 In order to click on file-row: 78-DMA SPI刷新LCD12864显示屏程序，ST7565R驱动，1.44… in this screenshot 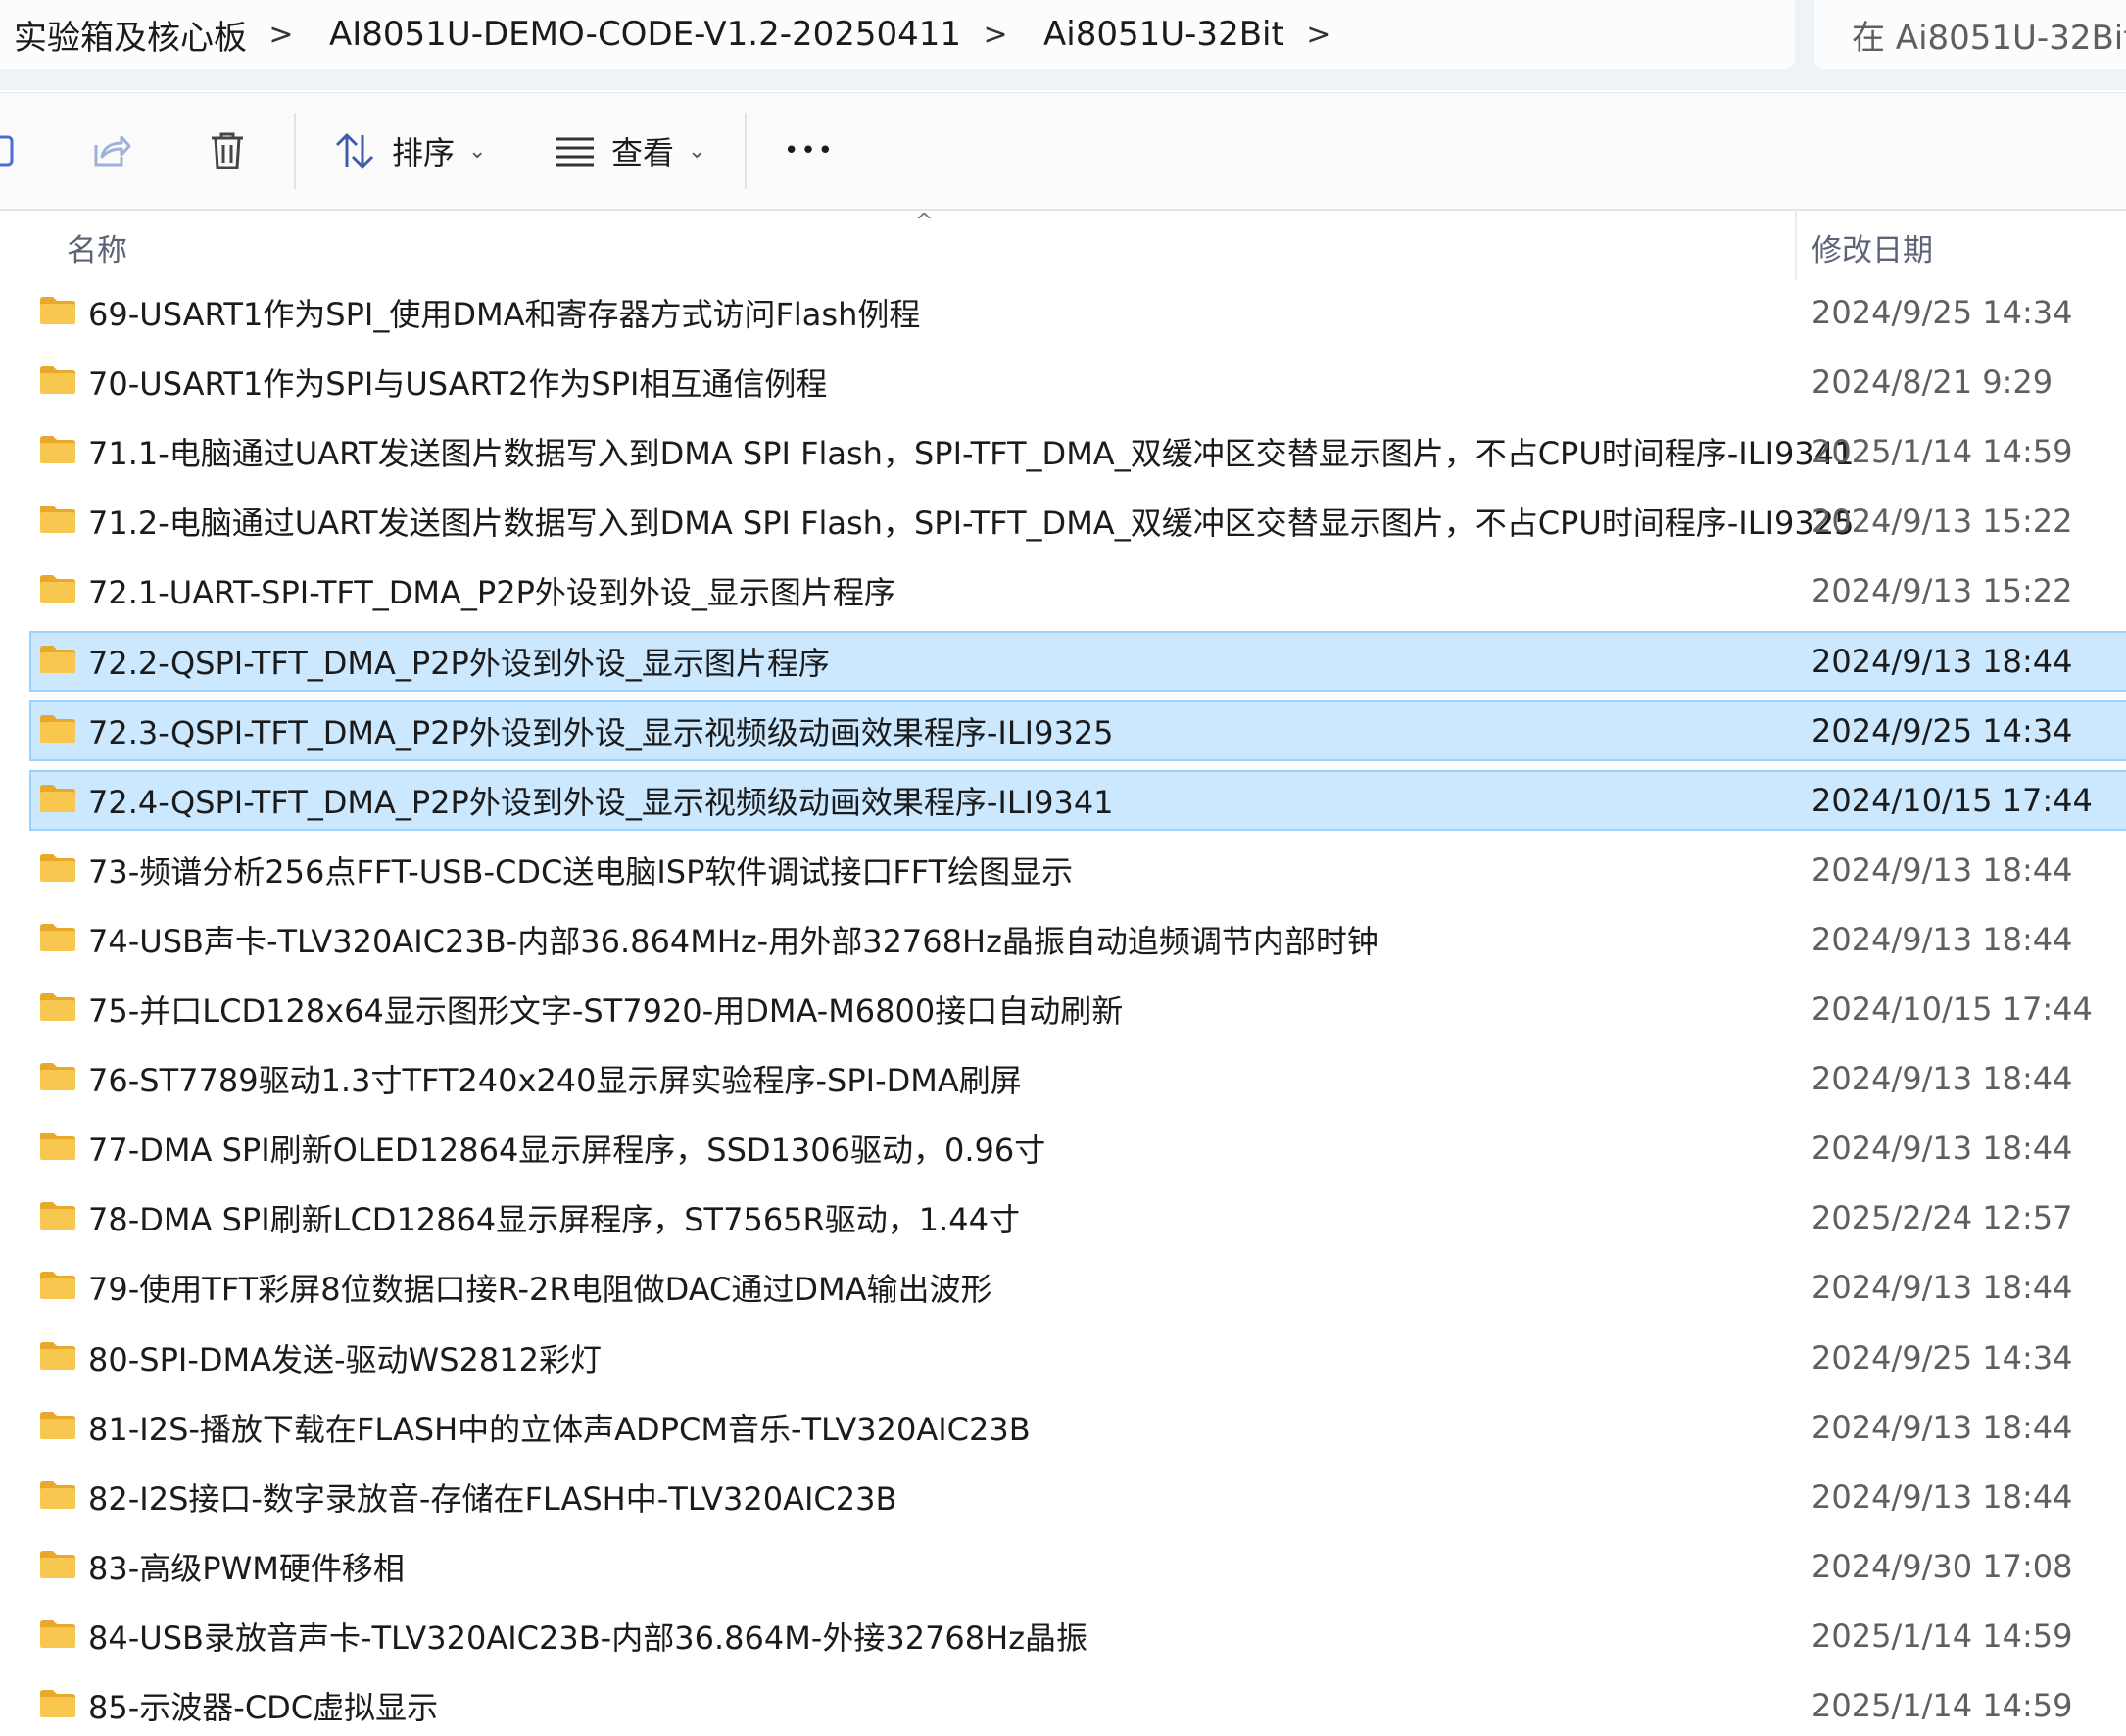, I will do `click(1077, 1217)`.